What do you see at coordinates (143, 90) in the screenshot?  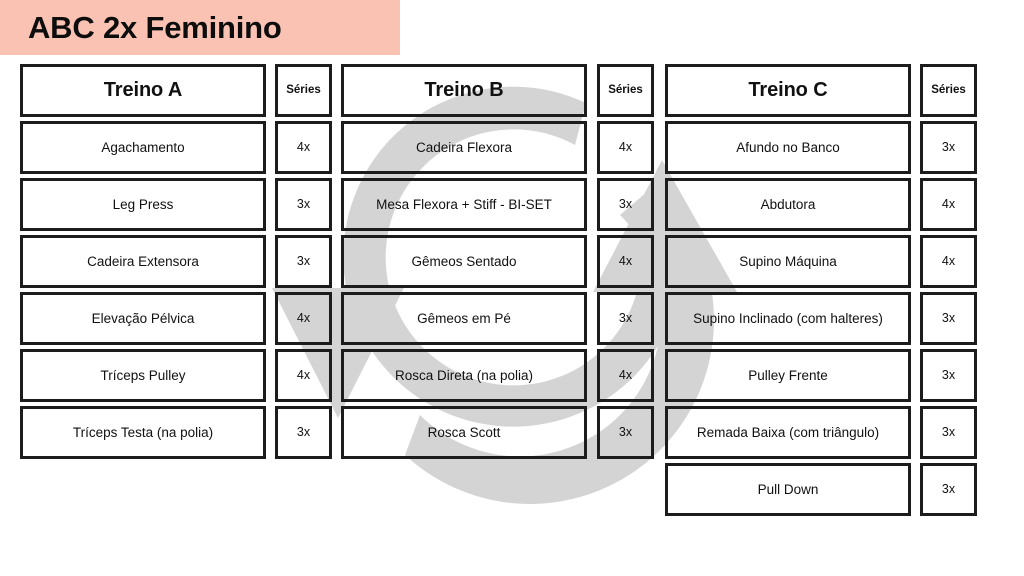 I see `column-header-treino-a: Treino A` at bounding box center [143, 90].